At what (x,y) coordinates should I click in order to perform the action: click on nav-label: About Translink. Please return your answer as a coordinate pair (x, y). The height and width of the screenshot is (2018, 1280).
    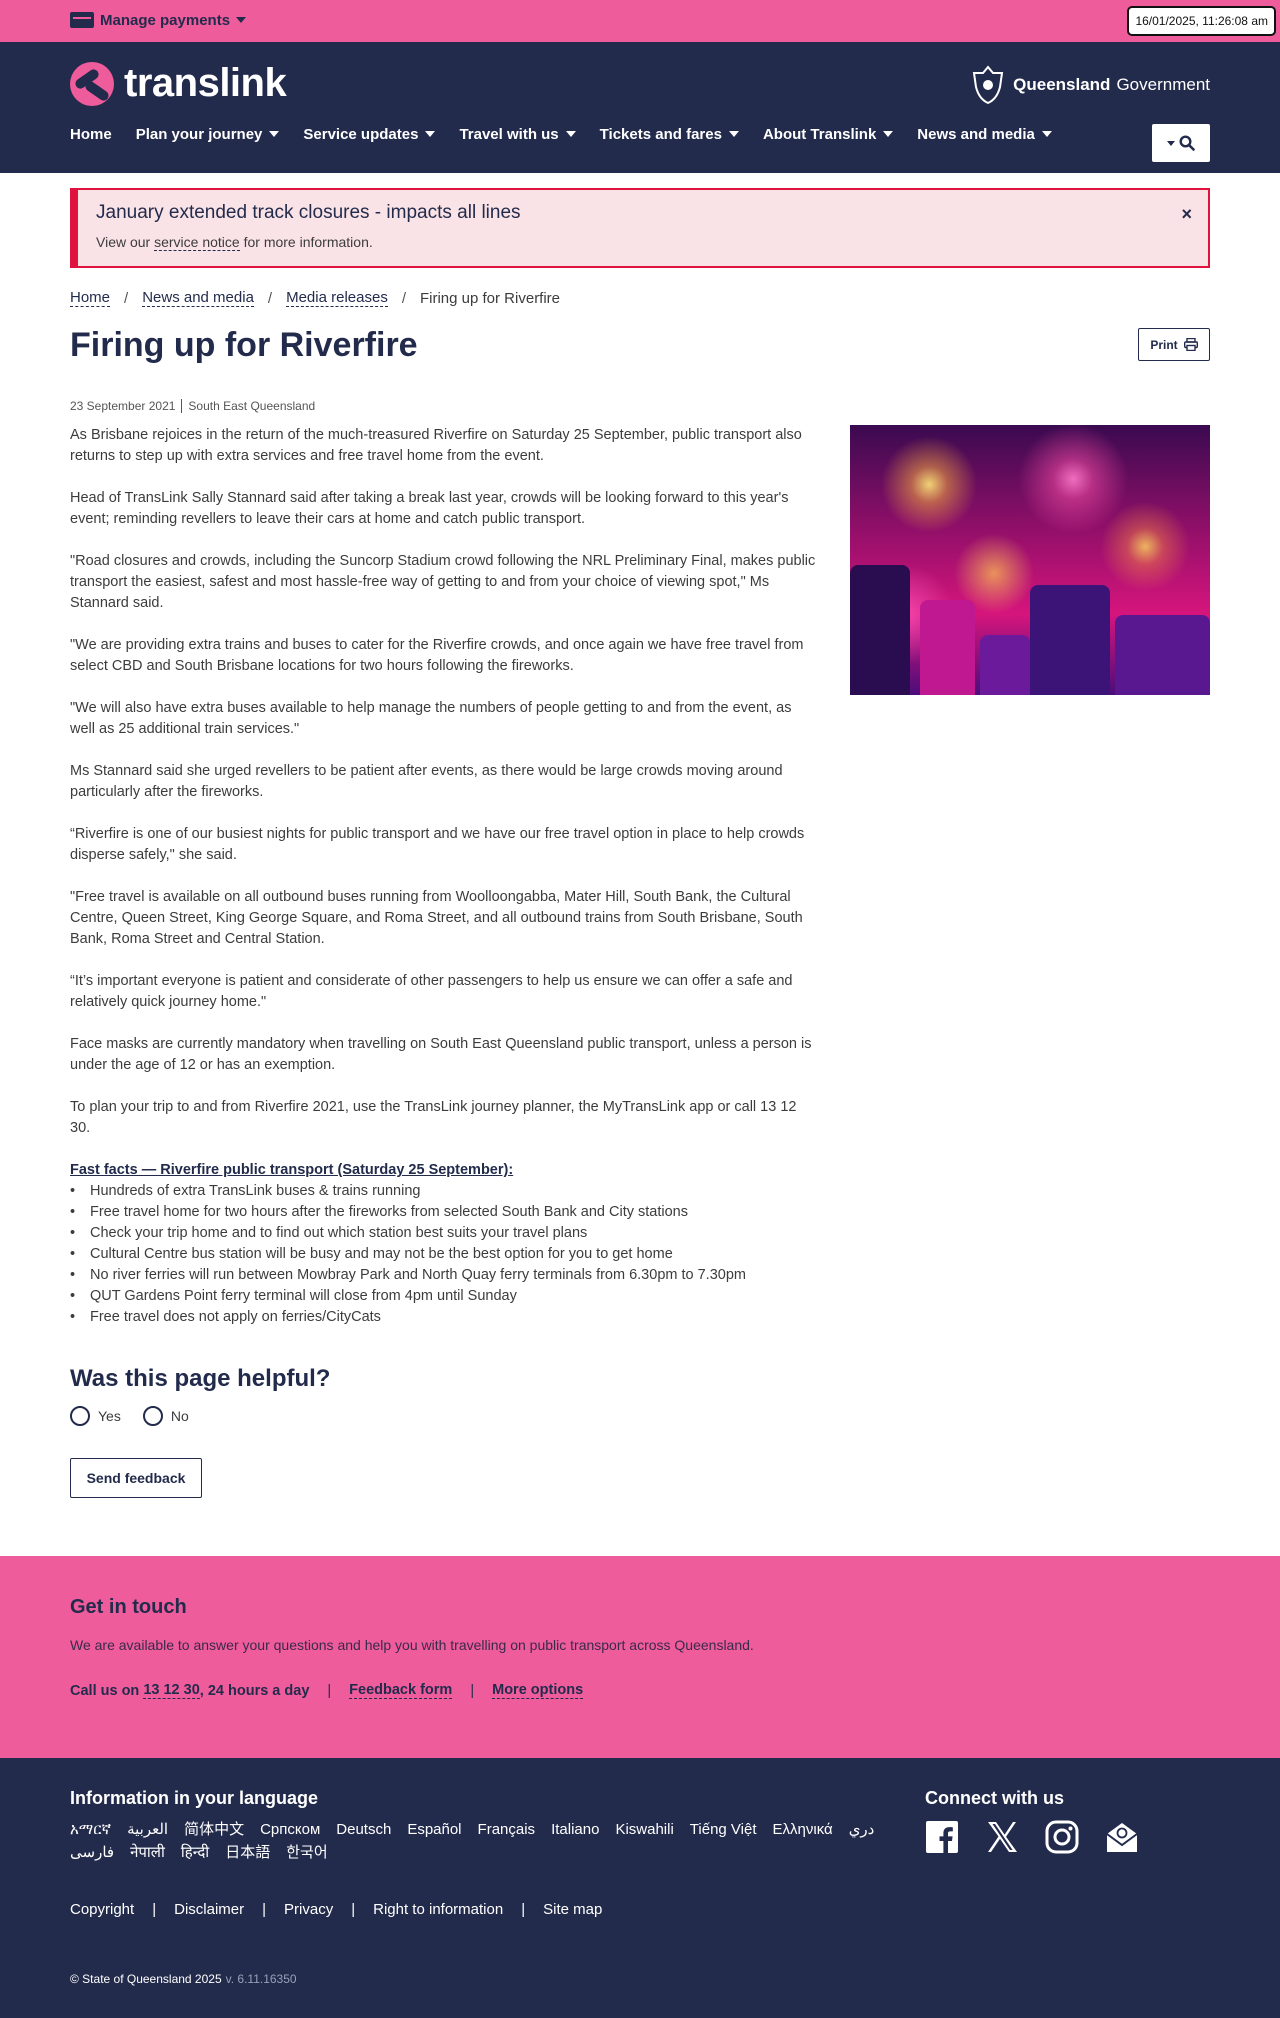
    Looking at the image, I should click on (819, 134).